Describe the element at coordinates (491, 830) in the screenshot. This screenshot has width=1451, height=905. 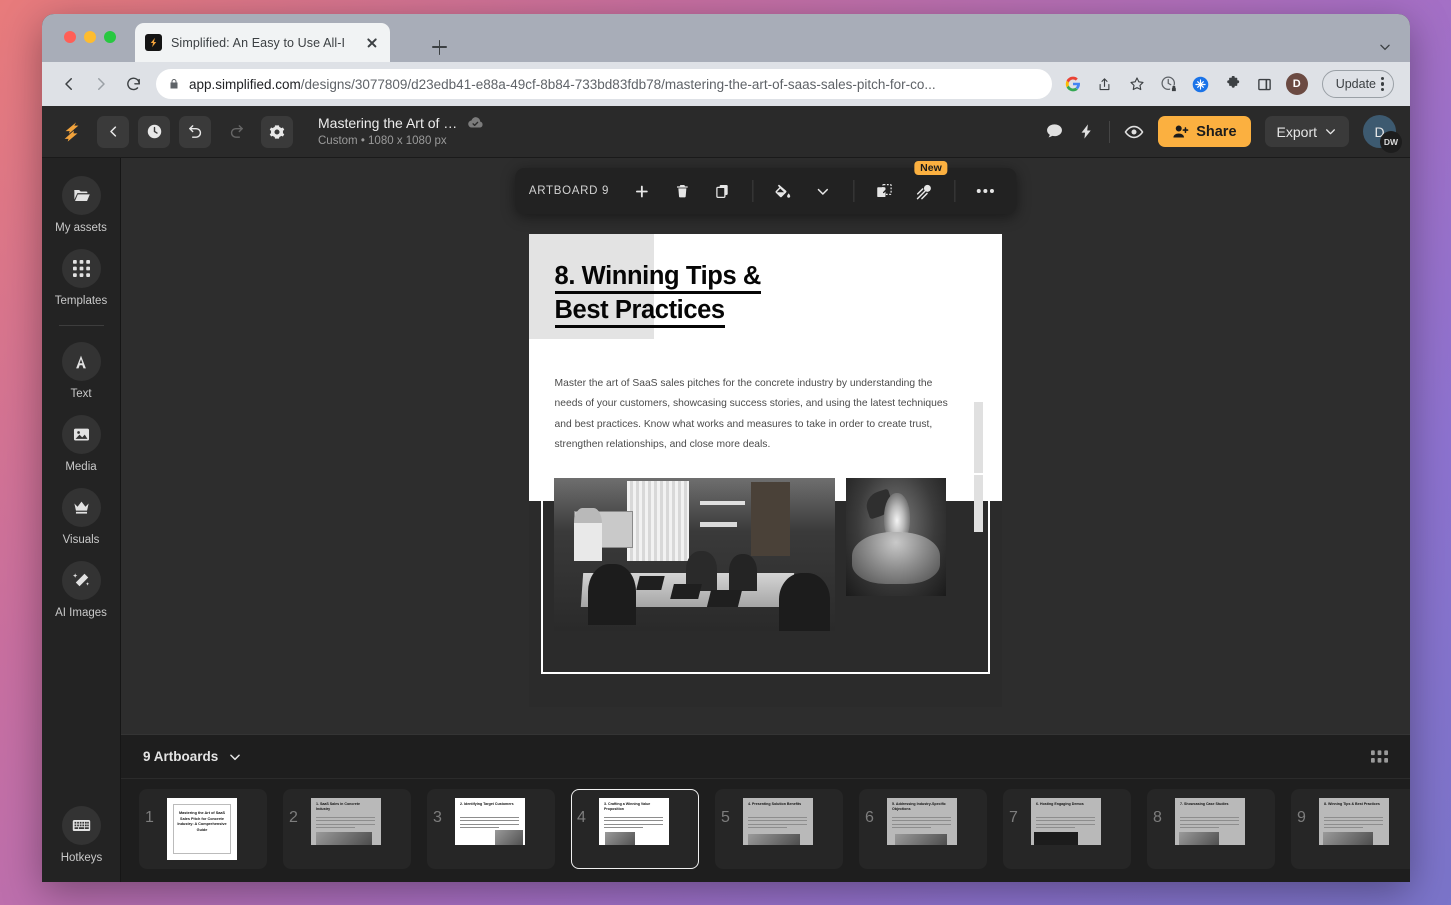
I see `artboard-thumbnail: 3 2. Identifying Target Customers` at that location.